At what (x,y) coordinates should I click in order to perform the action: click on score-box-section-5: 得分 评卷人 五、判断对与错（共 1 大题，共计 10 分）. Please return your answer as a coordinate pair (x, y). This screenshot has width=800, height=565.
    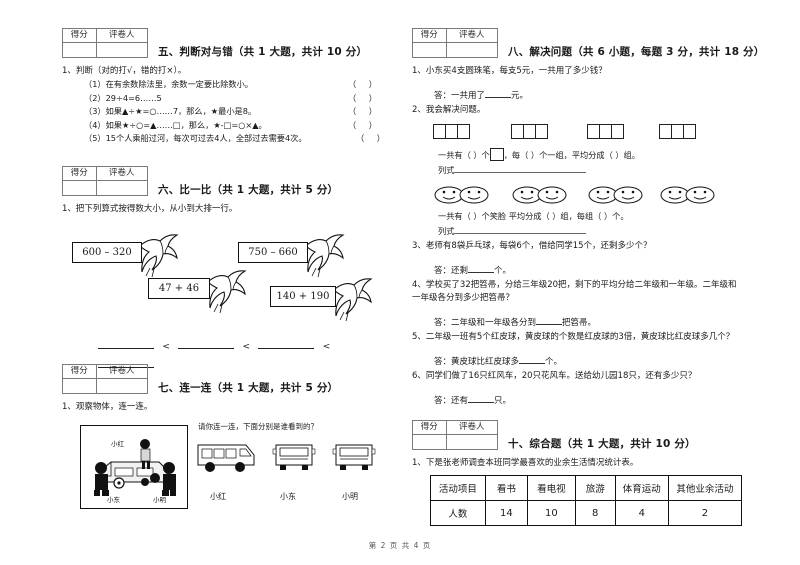
    Looking at the image, I should click on (227, 45).